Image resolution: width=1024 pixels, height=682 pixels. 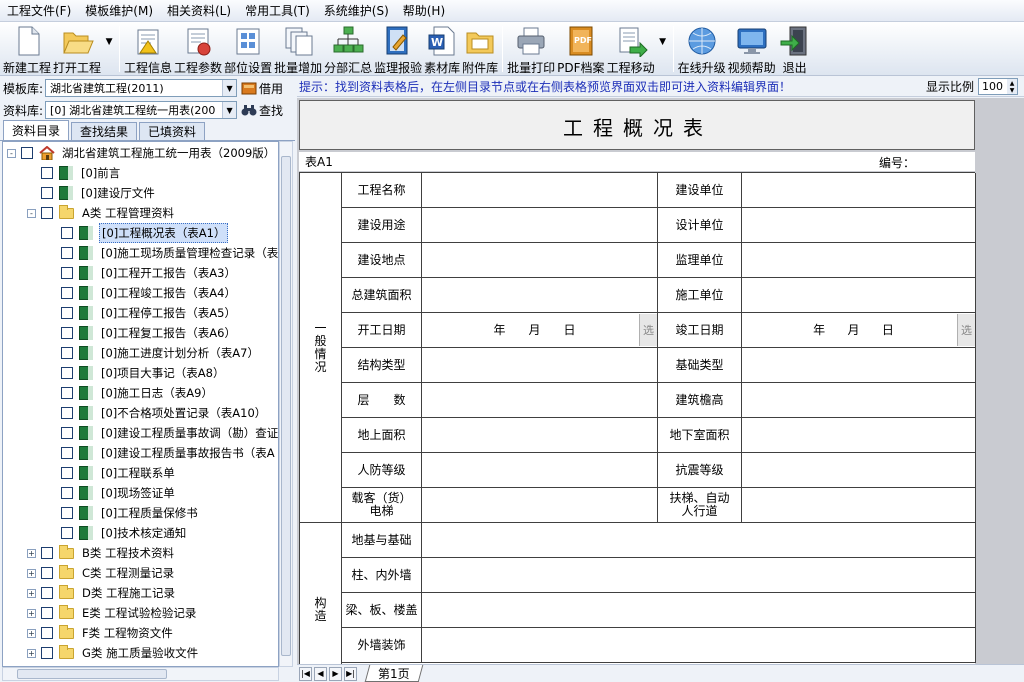 I want to click on tree-node: [0]工程联系单, so click(x=112, y=473).